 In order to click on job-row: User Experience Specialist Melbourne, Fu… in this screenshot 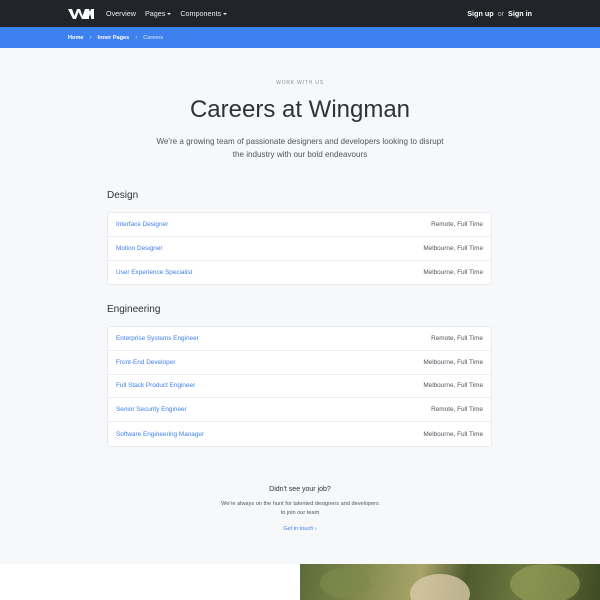, I will do `click(299, 273)`.